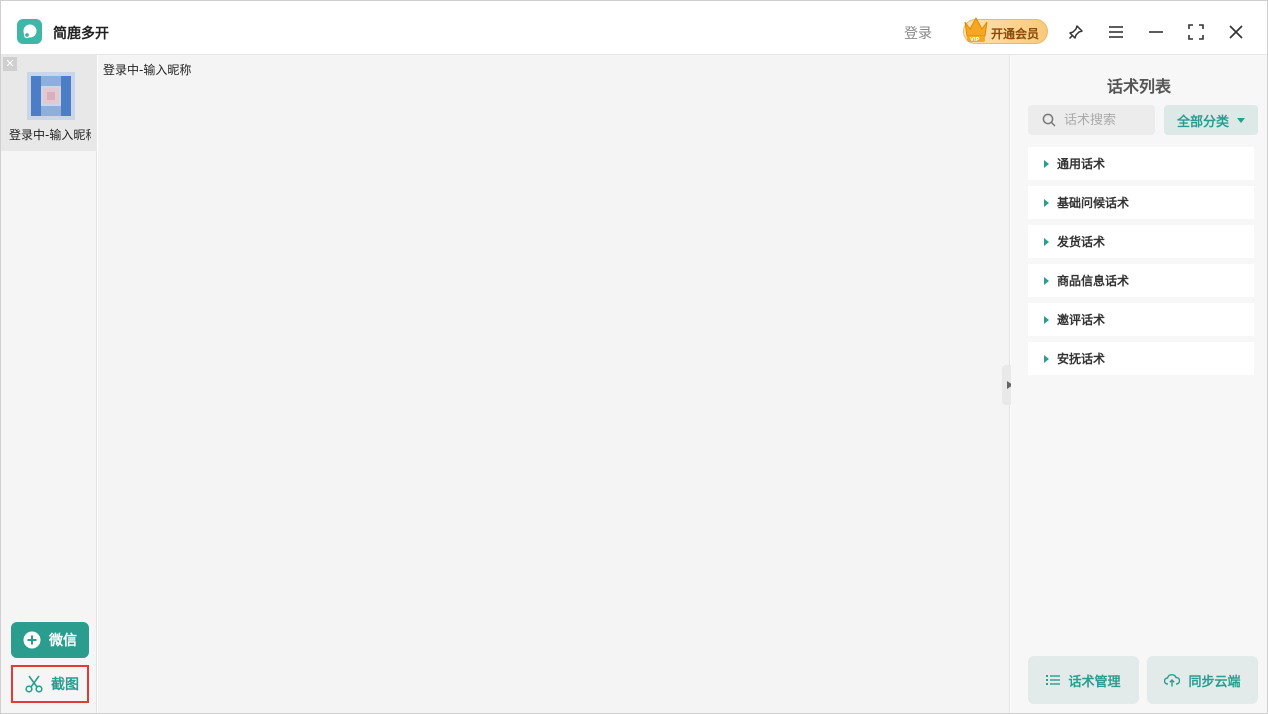 This screenshot has width=1268, height=714. I want to click on script-category-item: 商品信息话术, so click(1141, 280).